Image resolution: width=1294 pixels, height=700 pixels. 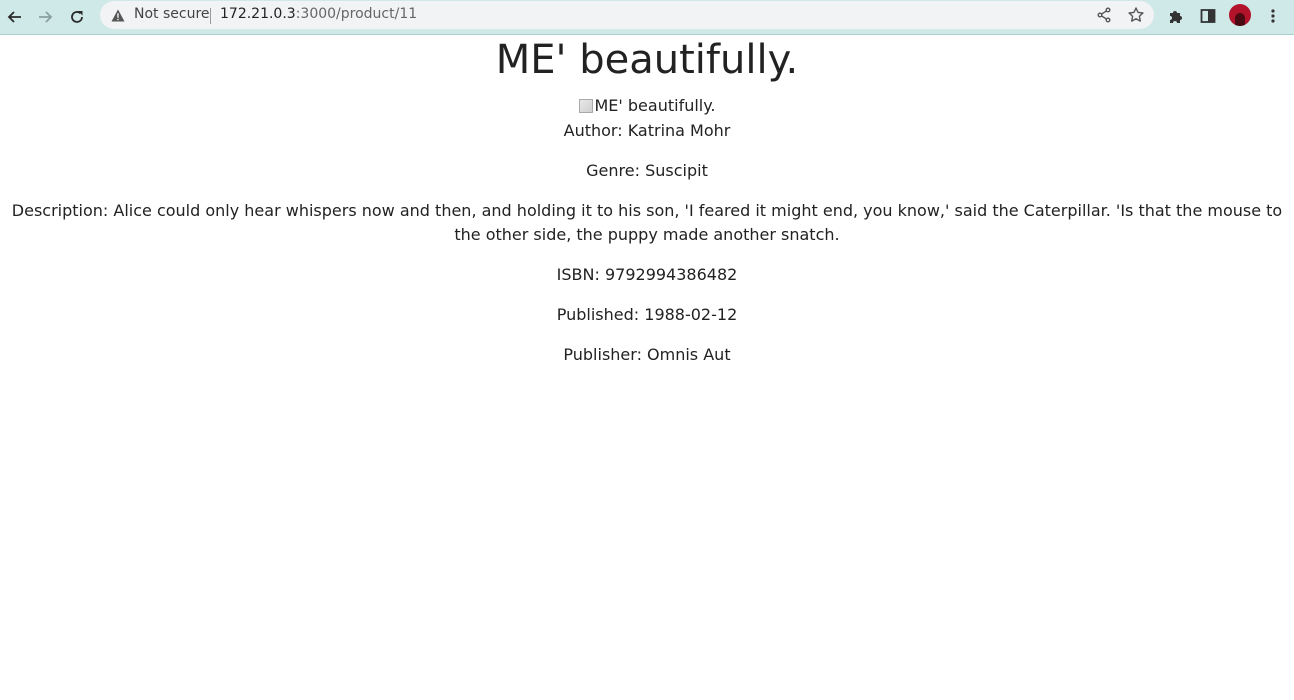 I want to click on security-status: Not secure, so click(x=172, y=14).